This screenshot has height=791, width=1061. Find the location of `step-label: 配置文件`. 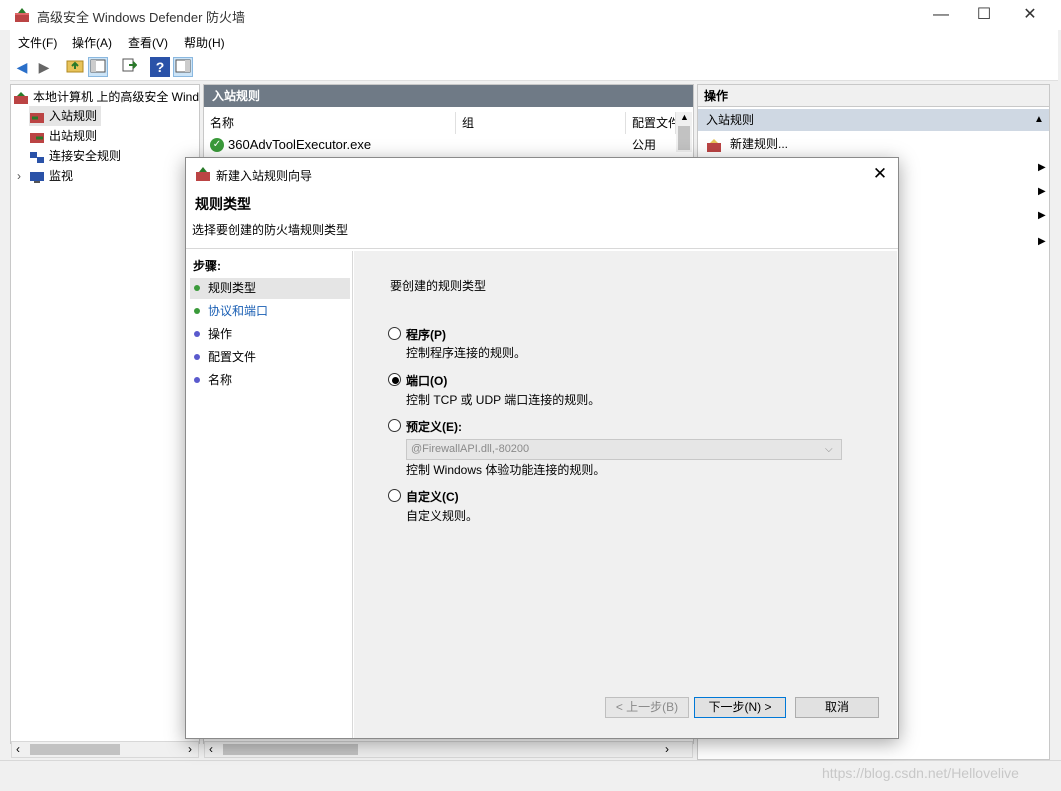

step-label: 配置文件 is located at coordinates (232, 357).